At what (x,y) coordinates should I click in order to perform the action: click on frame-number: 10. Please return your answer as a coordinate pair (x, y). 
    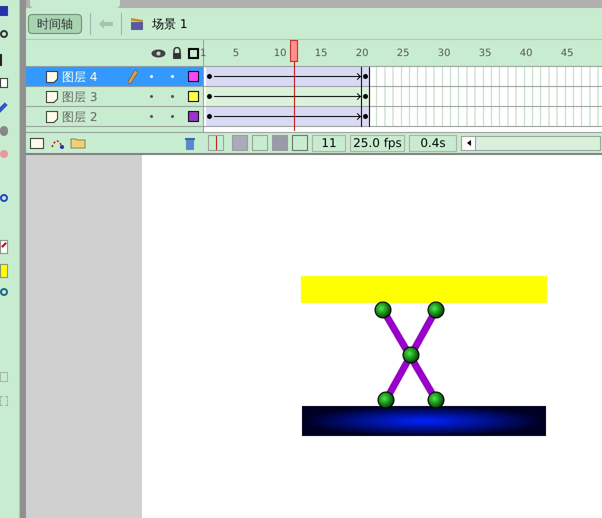
    Looking at the image, I should click on (280, 54).